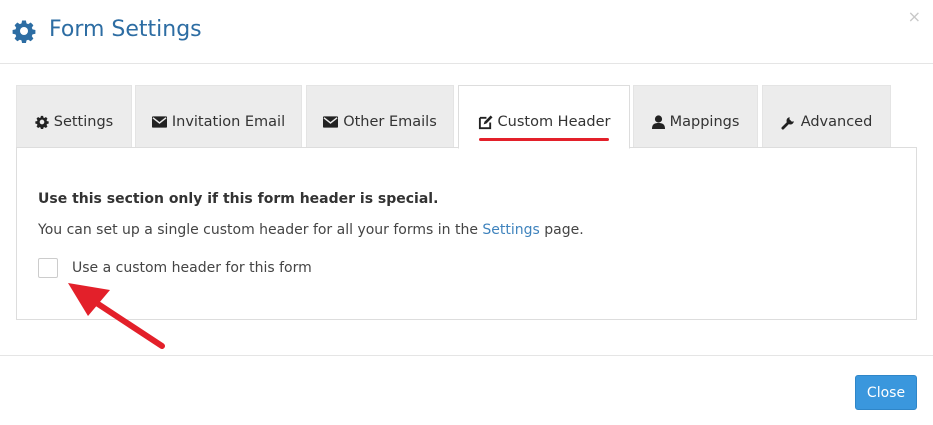 The width and height of the screenshot is (933, 425). I want to click on tab-other-emails: Other Emails, so click(380, 116).